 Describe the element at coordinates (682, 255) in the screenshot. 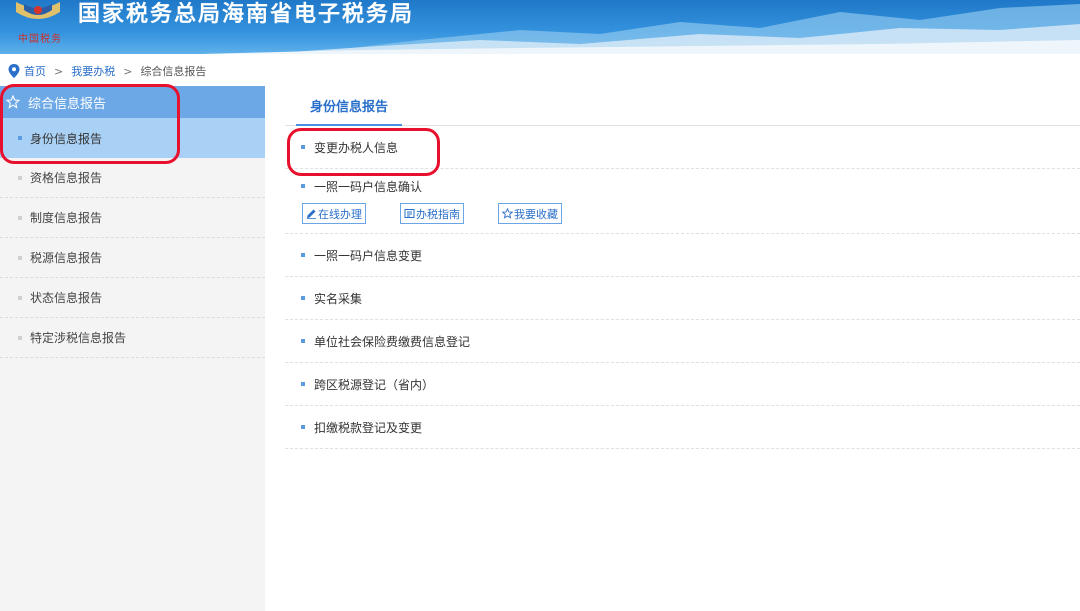

I see `list-item: 一照一码户信息变更` at that location.